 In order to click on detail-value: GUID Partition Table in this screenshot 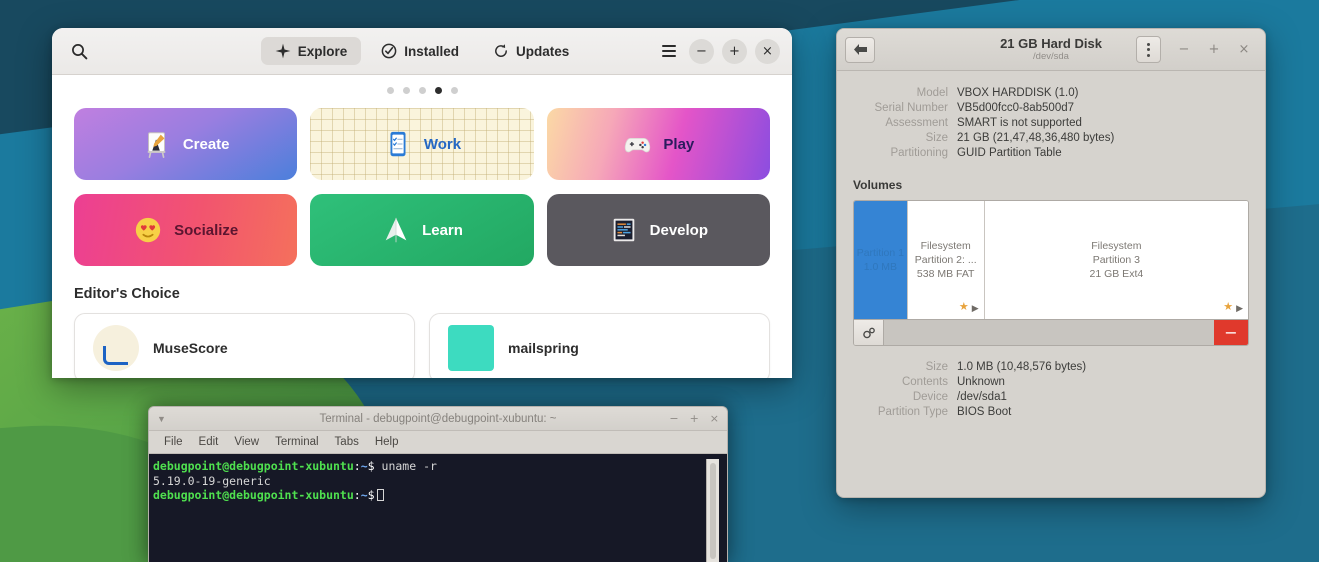, I will do `click(1009, 152)`.